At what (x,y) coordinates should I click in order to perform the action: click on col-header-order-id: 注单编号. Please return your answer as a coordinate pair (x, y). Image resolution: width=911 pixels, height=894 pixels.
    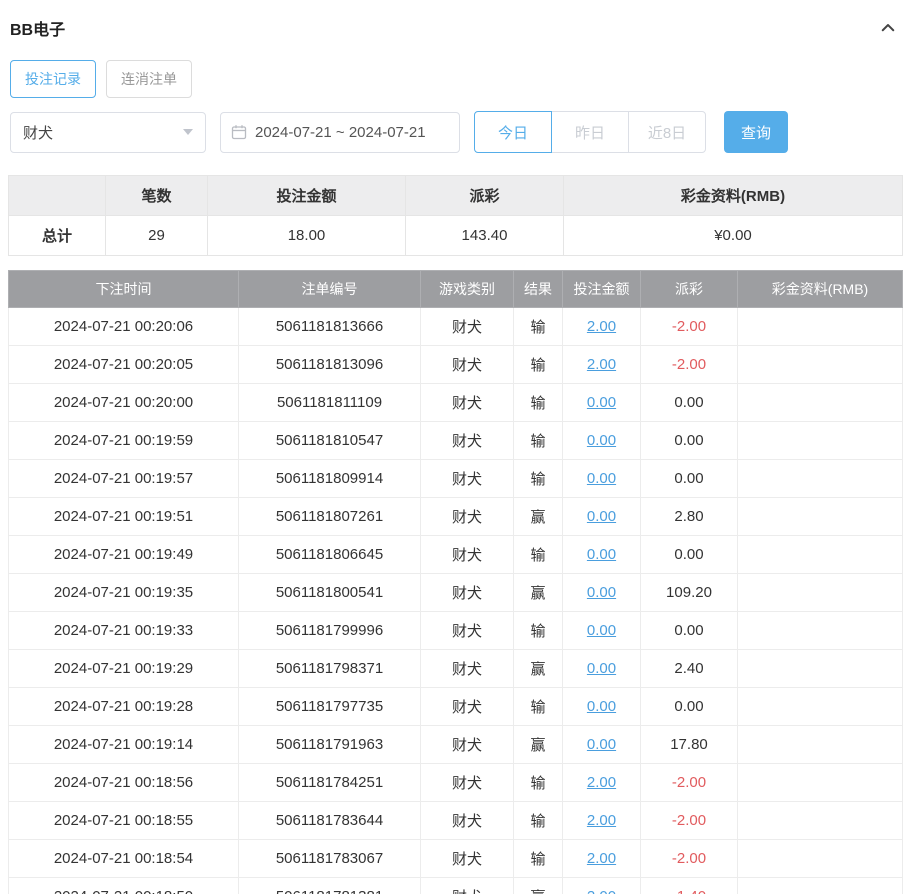
    Looking at the image, I should click on (329, 289).